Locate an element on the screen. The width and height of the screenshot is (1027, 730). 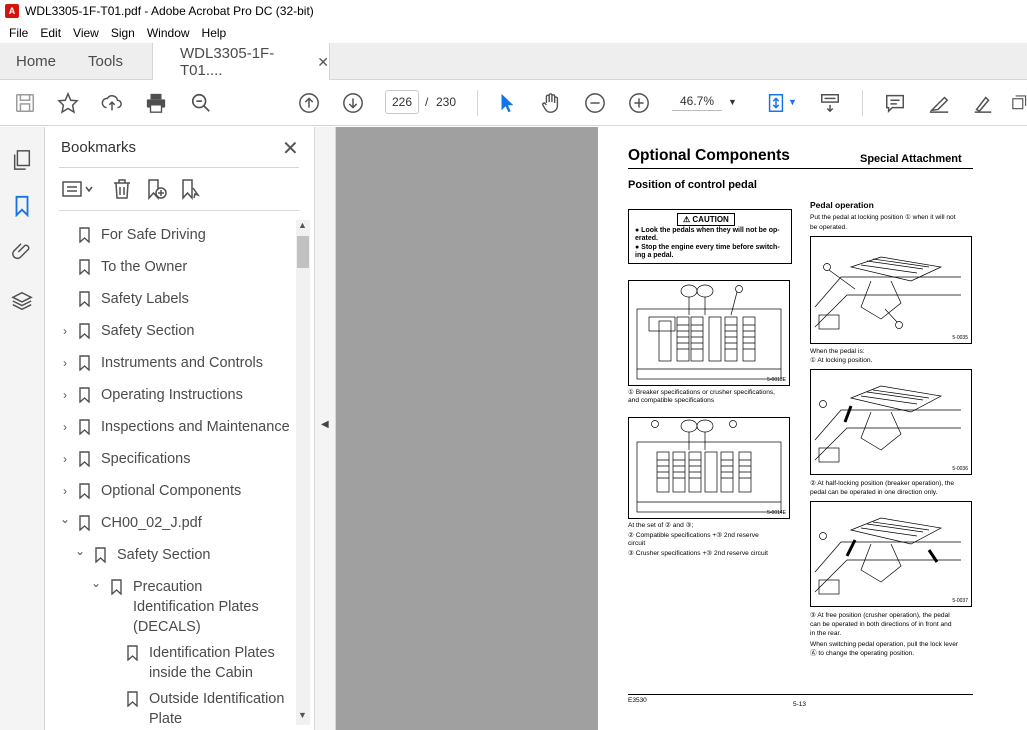
bookmarks-toolbar is located at coordinates (179, 189).